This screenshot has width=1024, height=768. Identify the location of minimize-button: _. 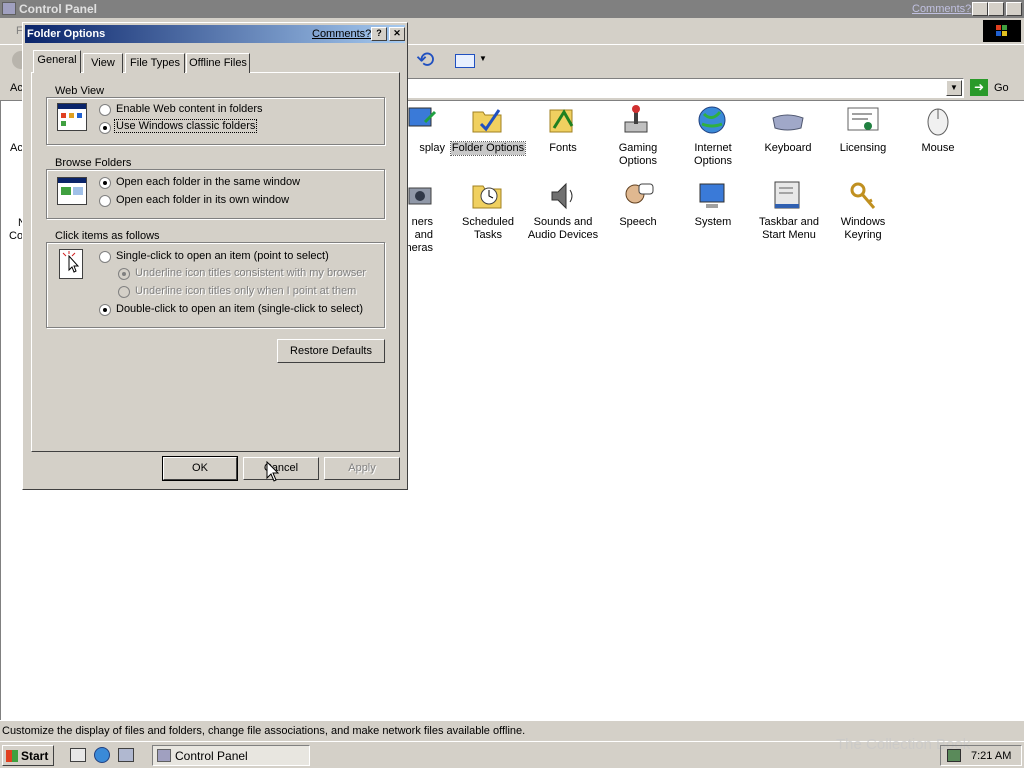
(980, 9).